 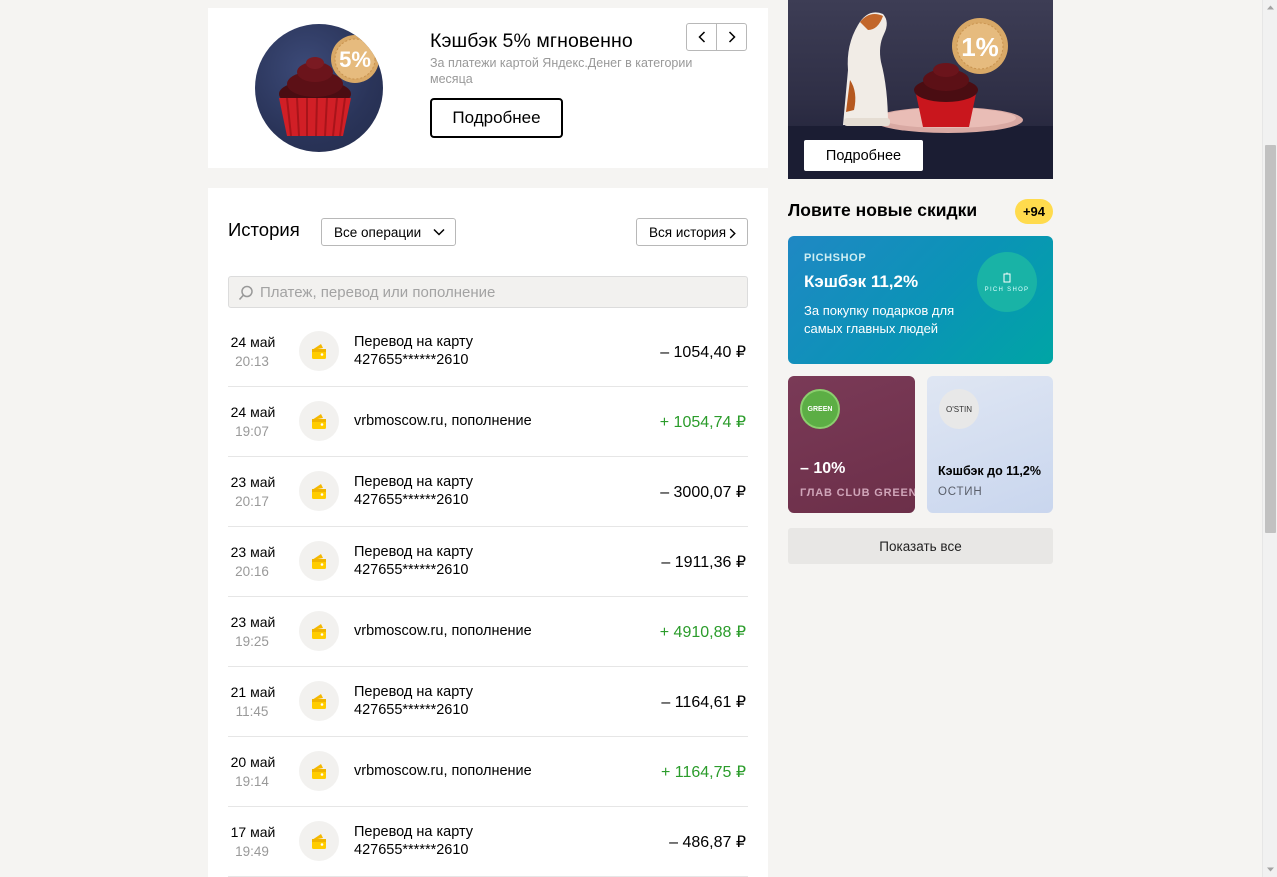 I want to click on row-amount: – 1054,40 ₽, so click(x=703, y=352).